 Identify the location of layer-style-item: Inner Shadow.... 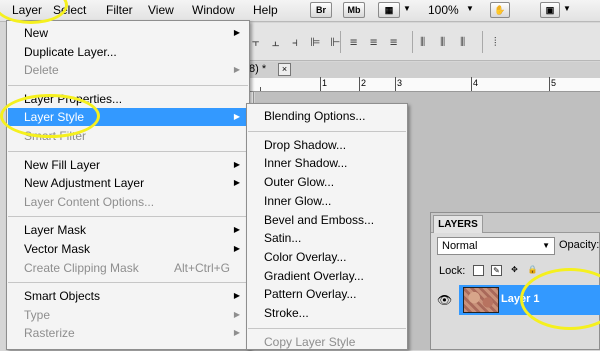
(327, 163).